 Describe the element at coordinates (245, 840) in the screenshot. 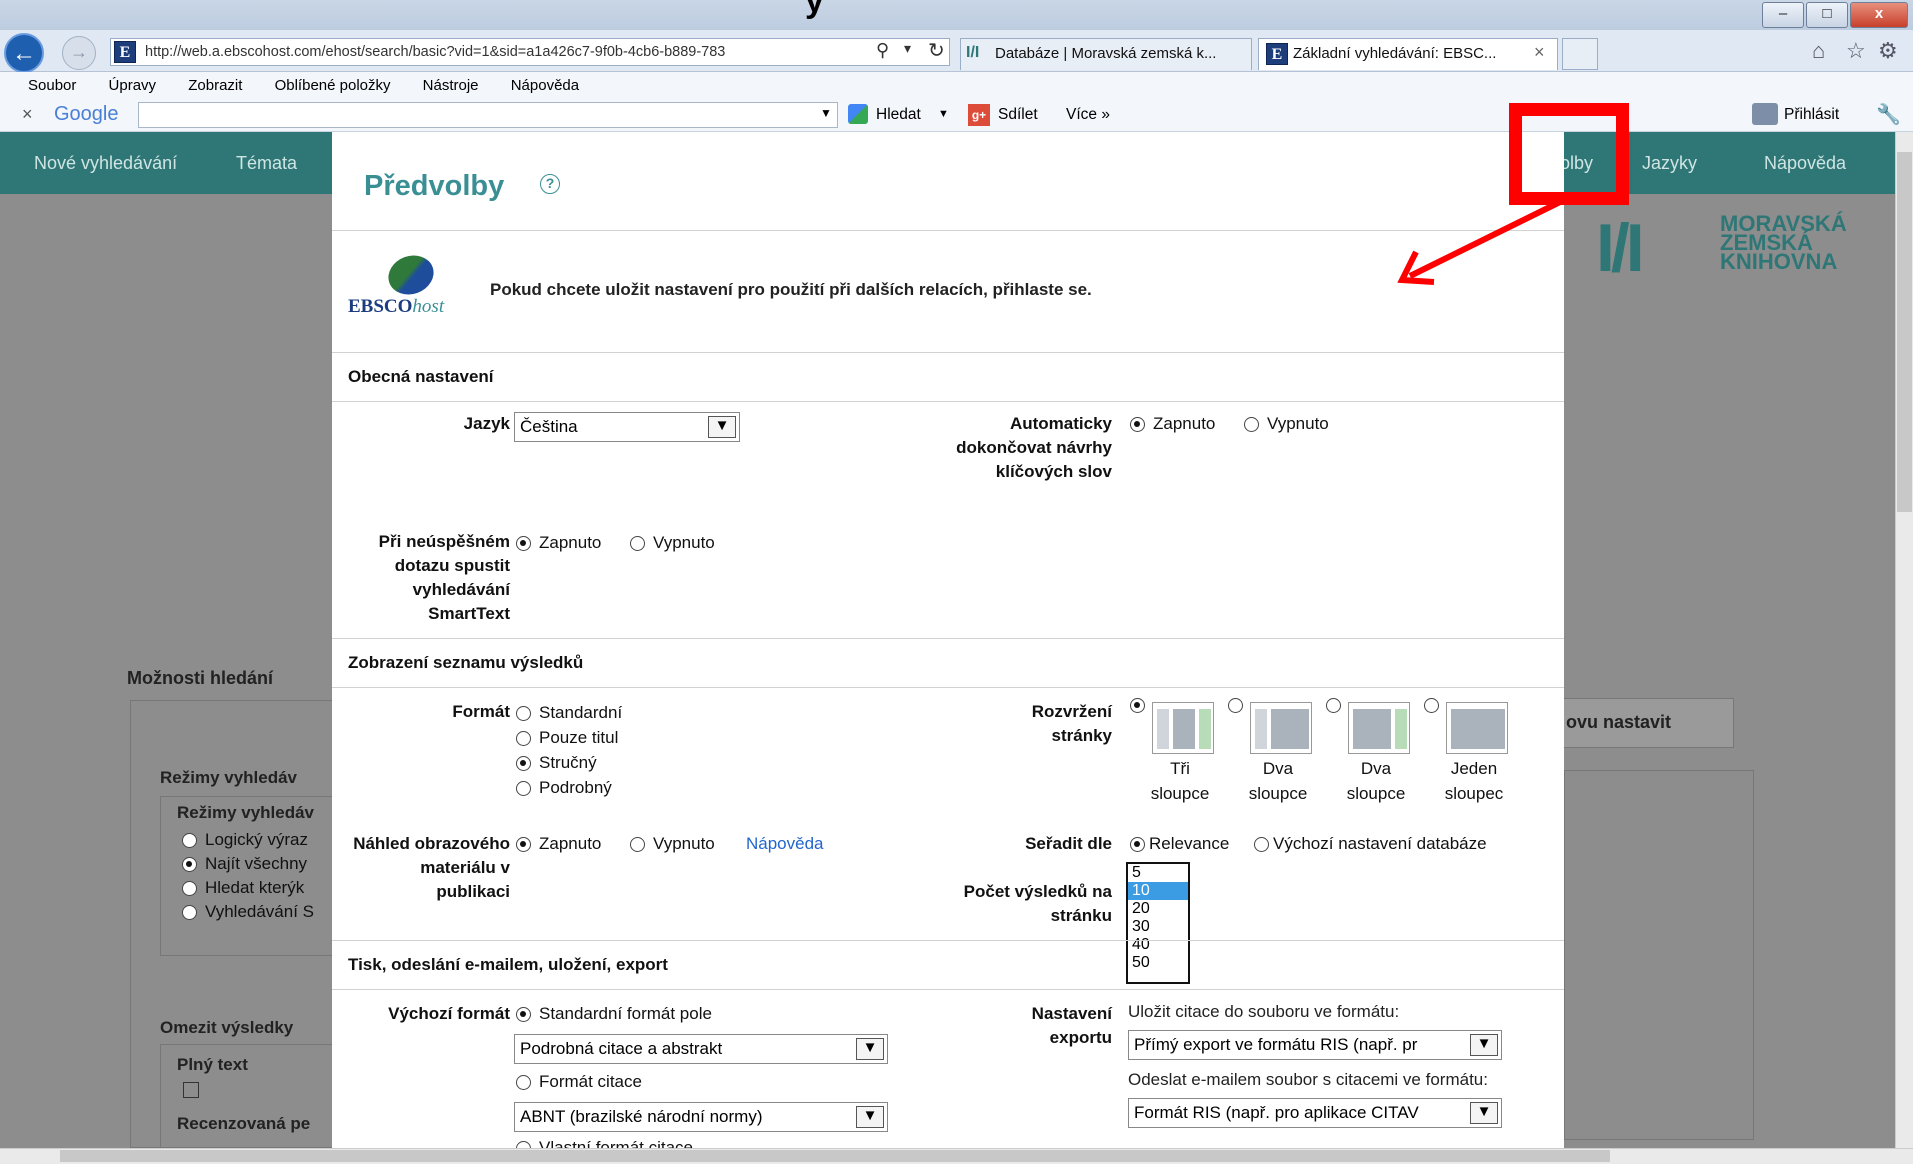

I see `mode-boolean: Logický výraz` at that location.